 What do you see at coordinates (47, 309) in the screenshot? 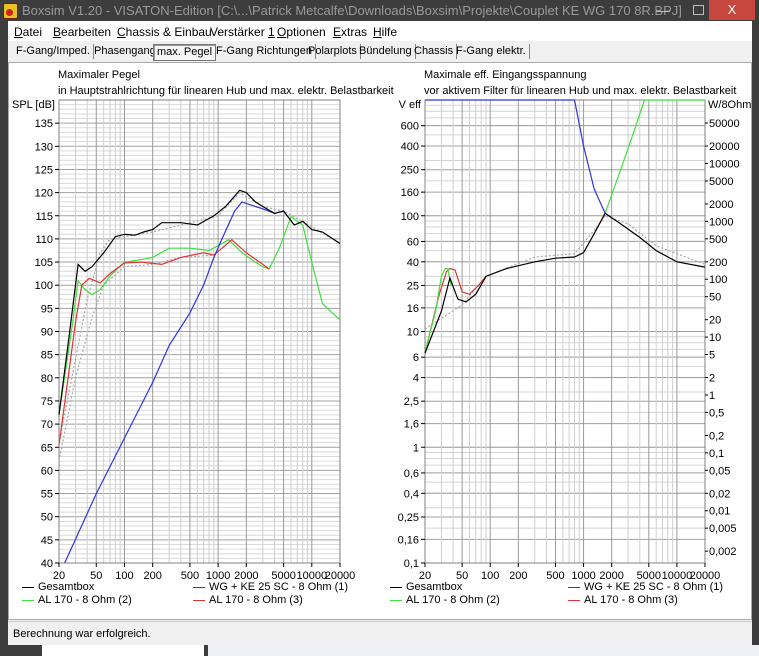
I see `y-tick-label: 95` at bounding box center [47, 309].